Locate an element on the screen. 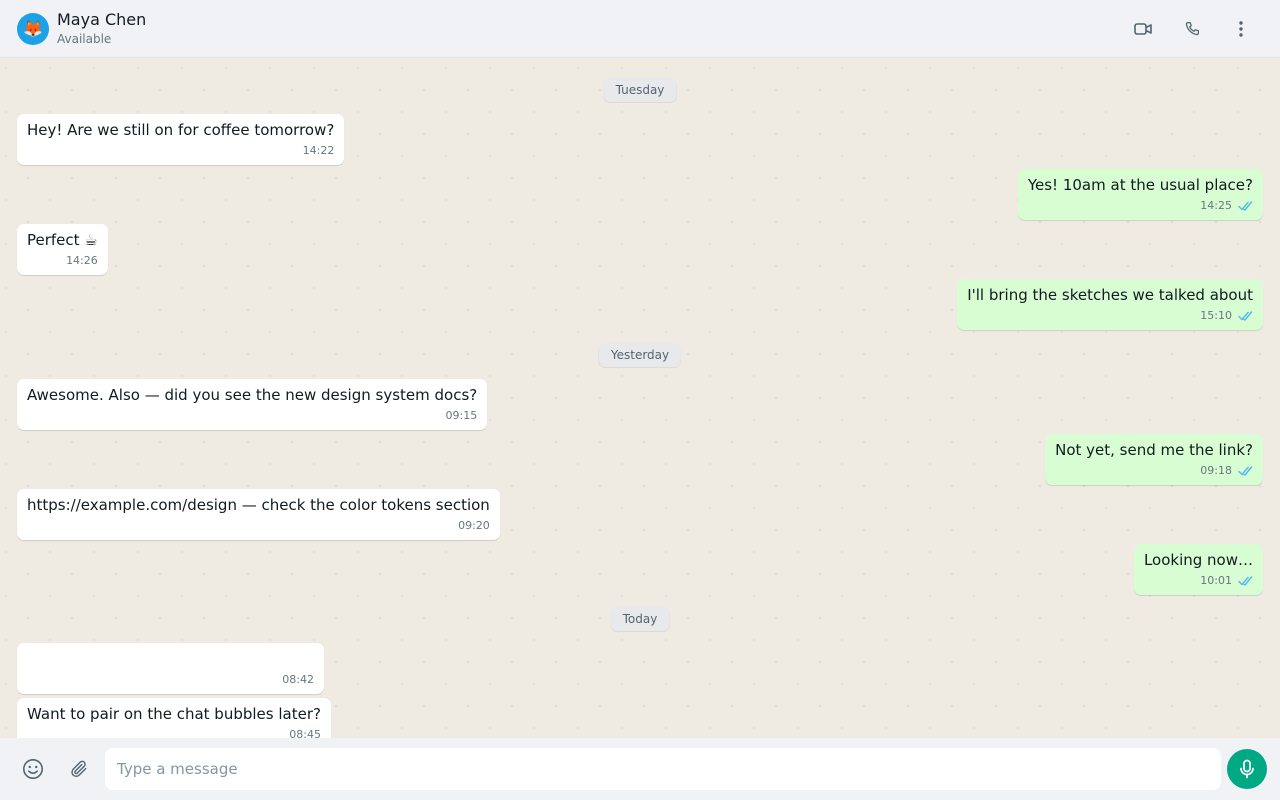 This screenshot has height=800, width=1280. message-time: 09:20 is located at coordinates (474, 525).